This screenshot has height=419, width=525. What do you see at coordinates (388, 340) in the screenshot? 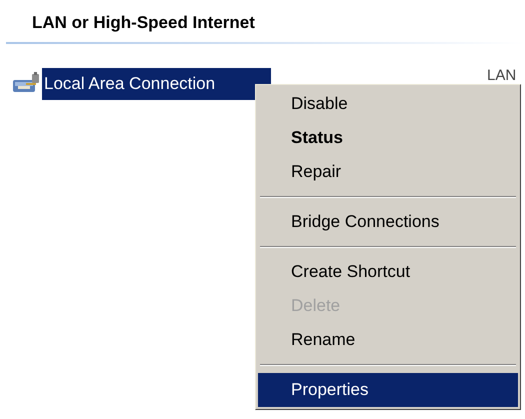
I see `menu-item: Rename` at bounding box center [388, 340].